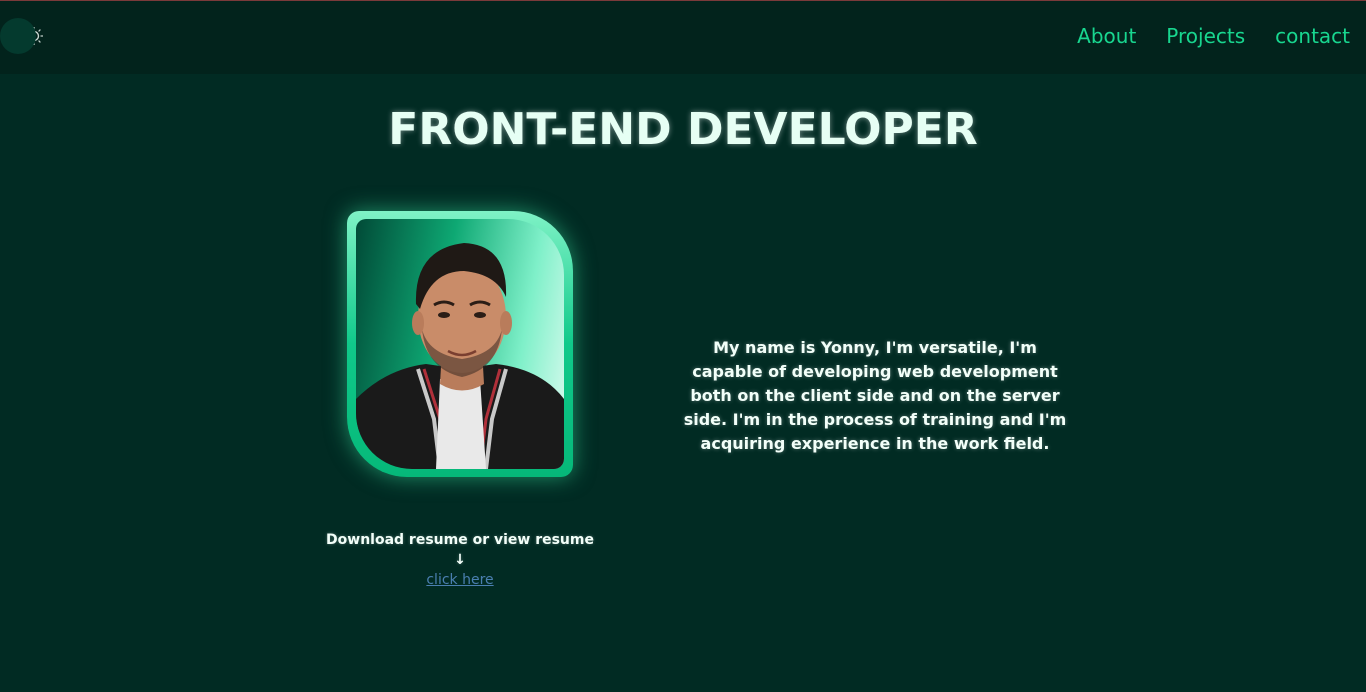 This screenshot has height=692, width=1366. Describe the element at coordinates (40, 36) in the screenshot. I see `theme-toggle` at that location.